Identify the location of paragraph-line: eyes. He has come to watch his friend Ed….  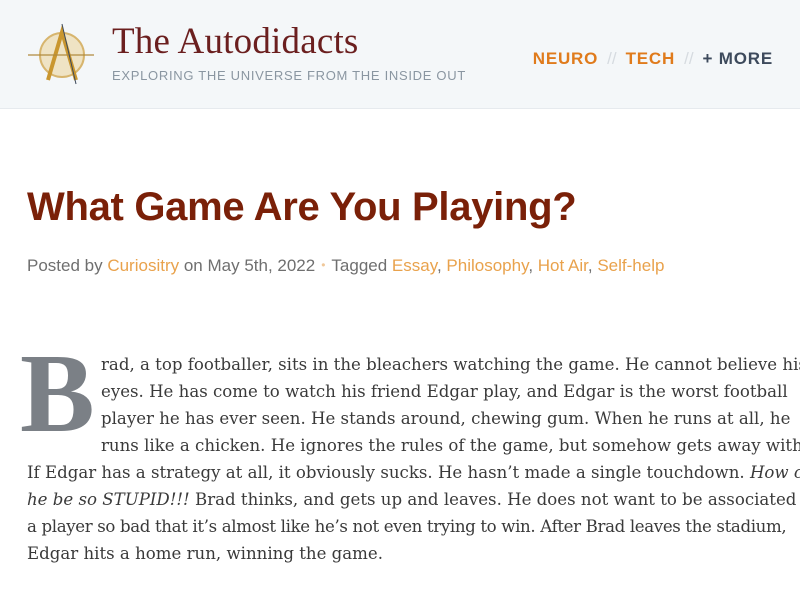
(444, 391).